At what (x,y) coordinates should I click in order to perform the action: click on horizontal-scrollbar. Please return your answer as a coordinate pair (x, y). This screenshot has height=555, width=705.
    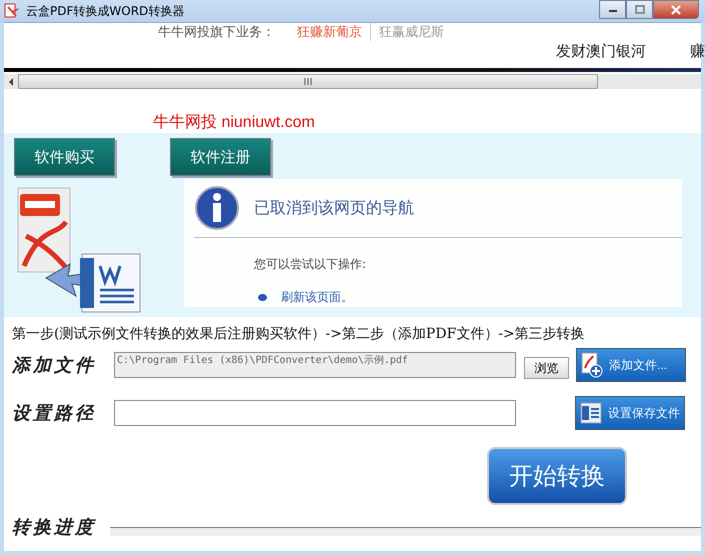
    Looking at the image, I should click on (352, 82).